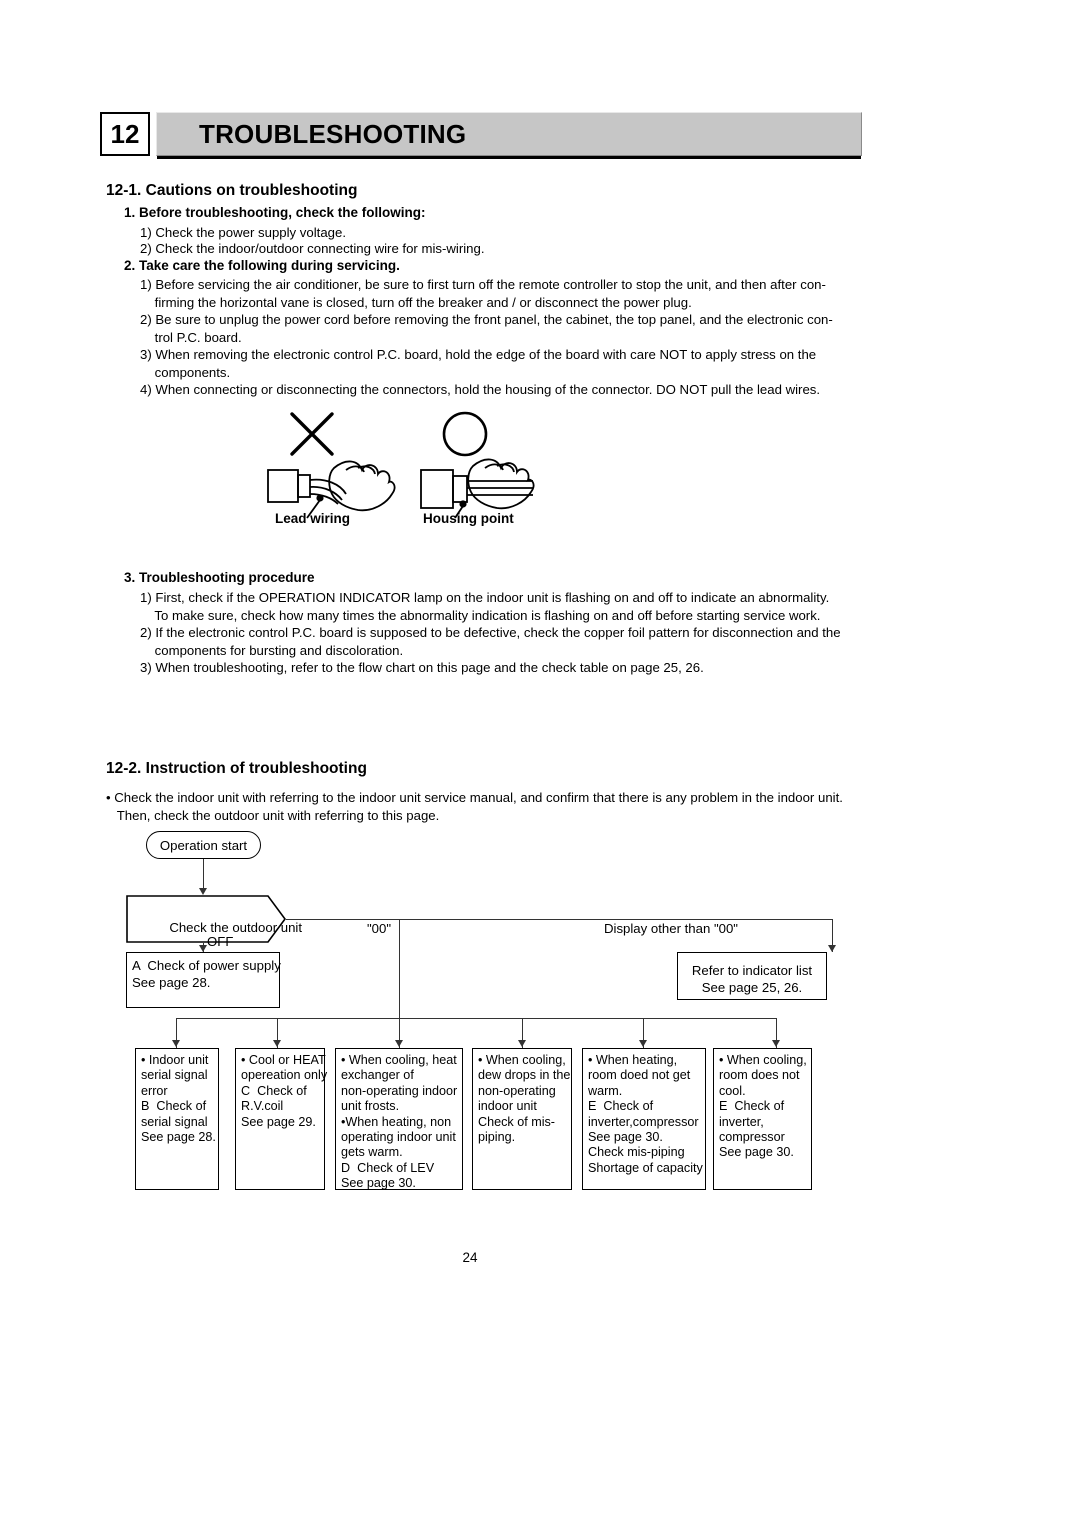 The height and width of the screenshot is (1531, 1080). Describe the element at coordinates (283, 1060) in the screenshot. I see `branch-c-line-1: • Cool or HEAT` at that location.